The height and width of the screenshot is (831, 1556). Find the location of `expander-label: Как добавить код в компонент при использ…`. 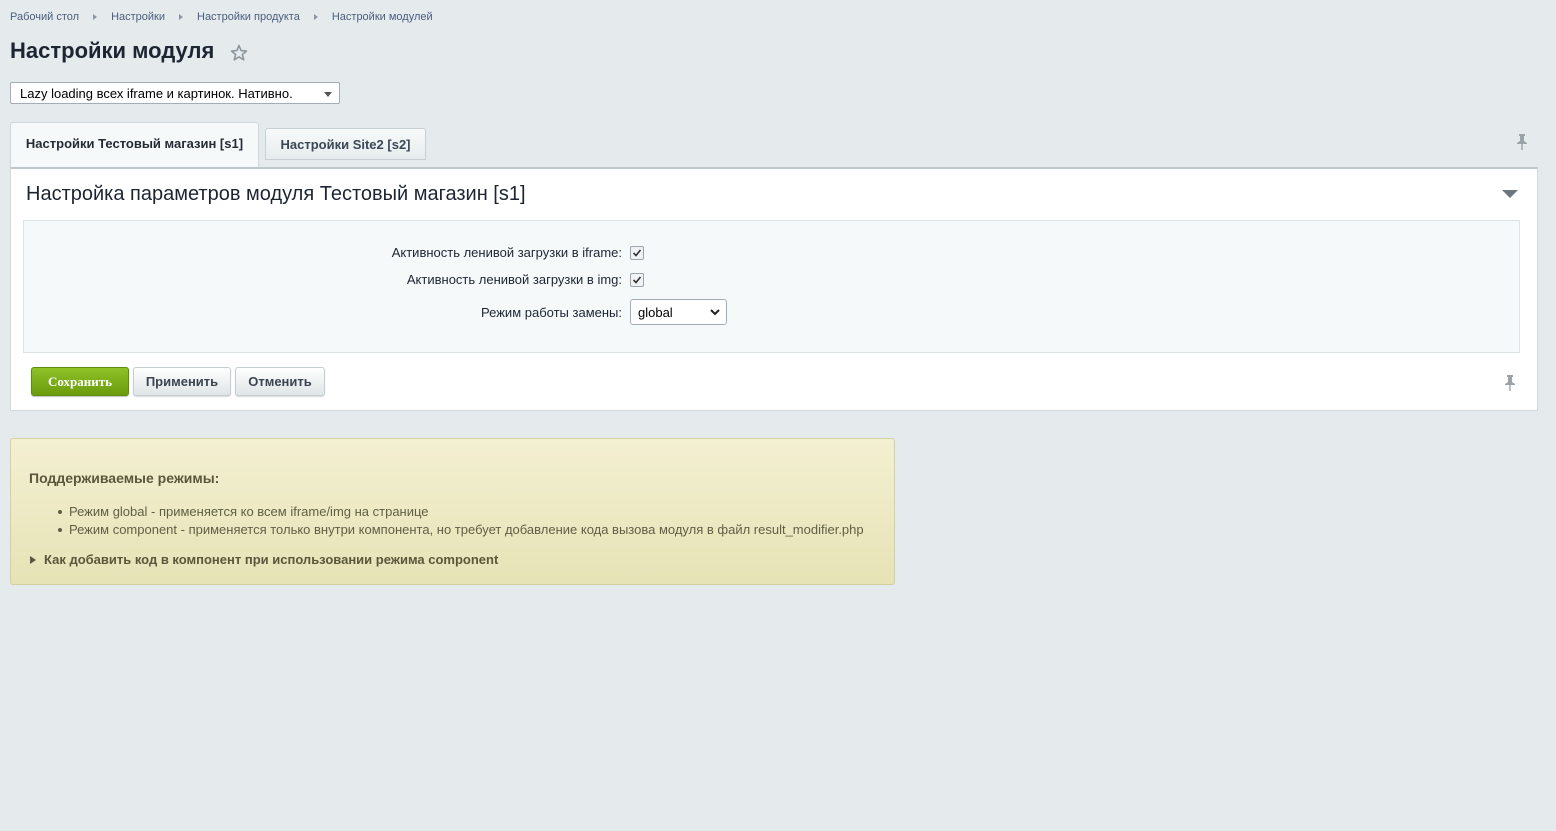

expander-label: Как добавить код в компонент при использ… is located at coordinates (271, 559).